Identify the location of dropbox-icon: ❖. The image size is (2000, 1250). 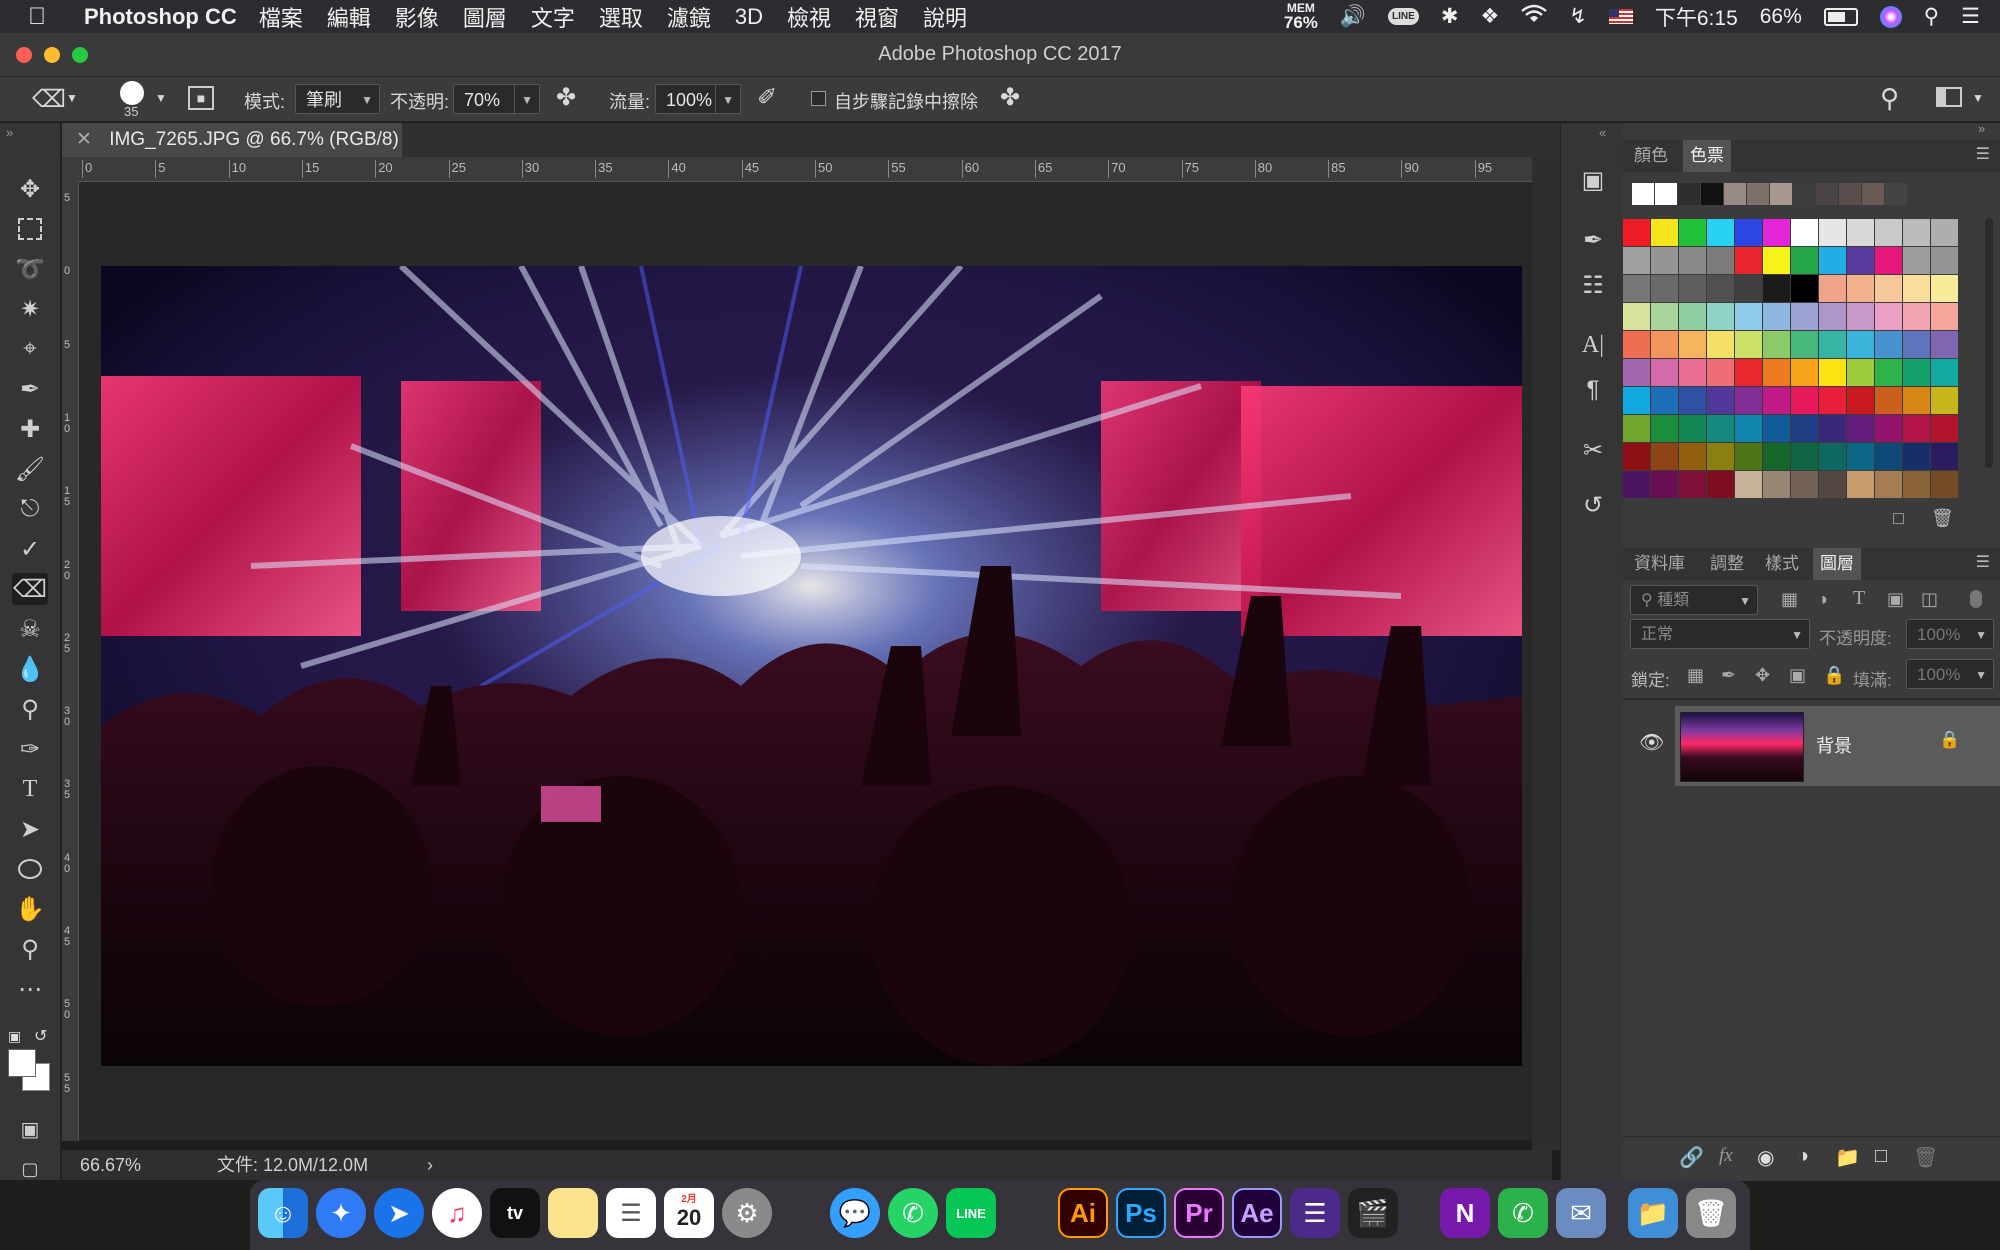
(1489, 16).